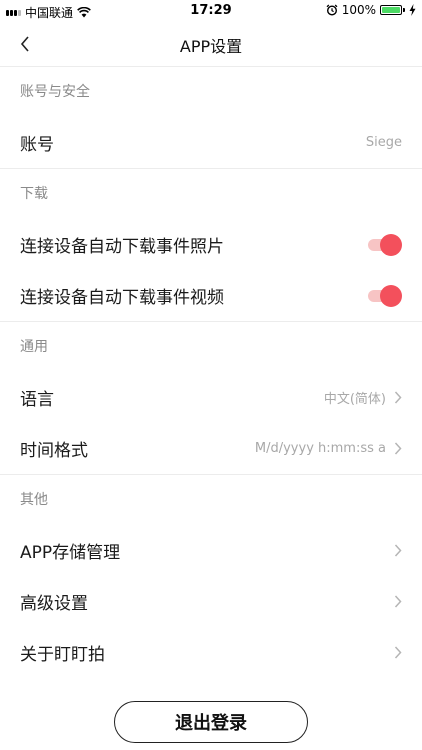 This screenshot has width=422, height=750. I want to click on section-header-general: 通用, so click(34, 347).